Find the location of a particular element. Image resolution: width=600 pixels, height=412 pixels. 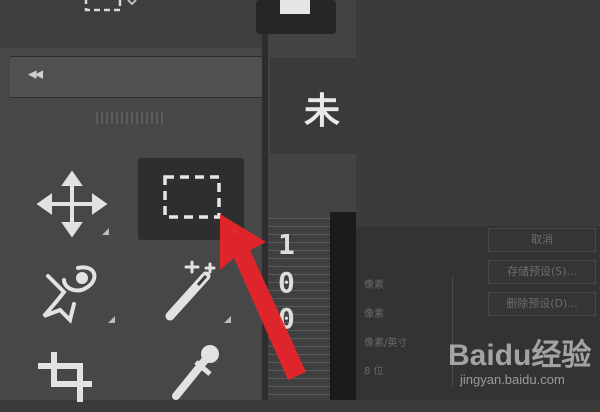

watermark-url: jingyan.baidu.com is located at coordinates (512, 379).